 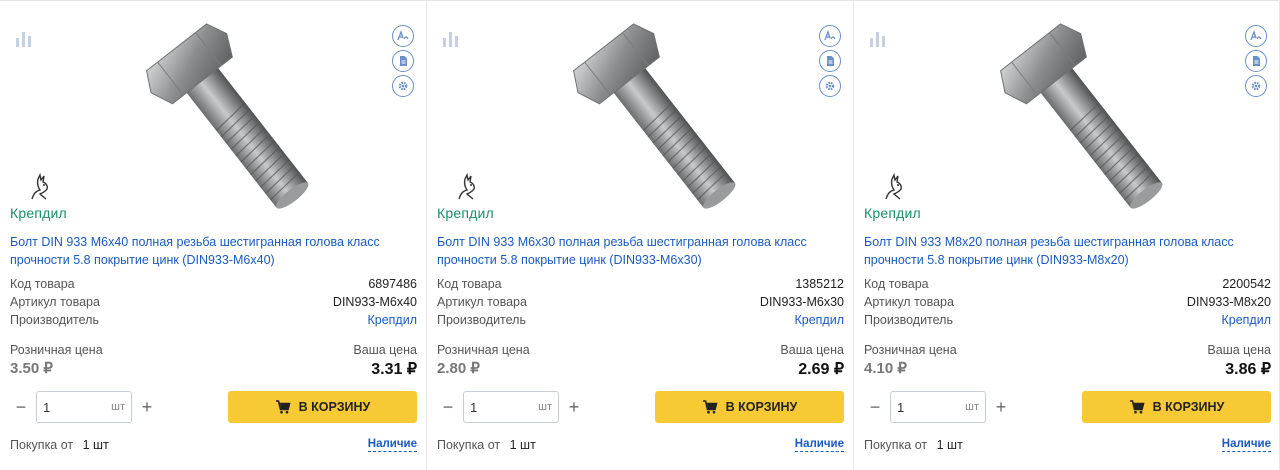 I want to click on retail-price: 3.50 ₽, so click(x=31, y=368).